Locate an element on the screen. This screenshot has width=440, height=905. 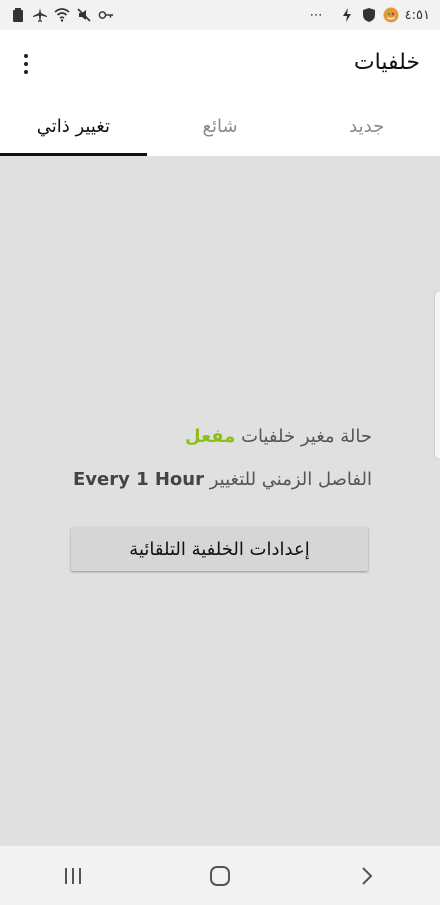
home-icon is located at coordinates (220, 876).